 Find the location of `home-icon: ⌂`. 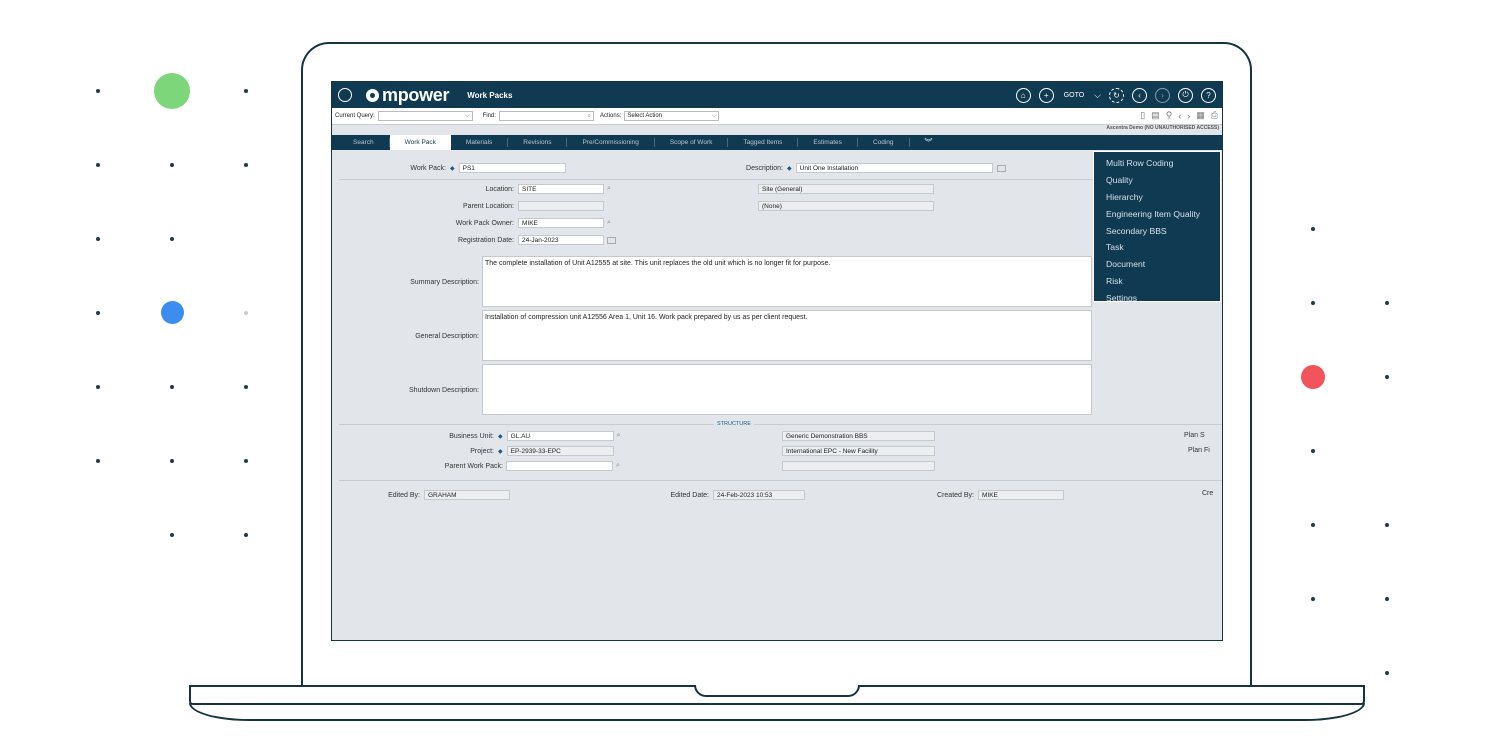

home-icon: ⌂ is located at coordinates (1023, 95).